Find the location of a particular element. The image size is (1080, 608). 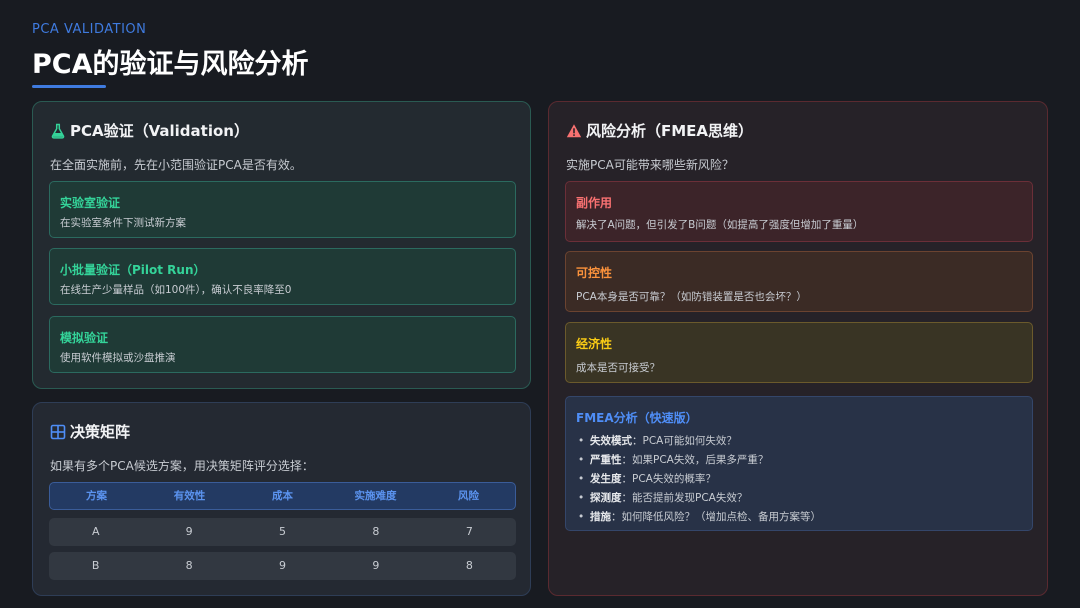

fmea-item-text: ：如何降低风险？（增加点检、备用方案等） is located at coordinates (716, 517).